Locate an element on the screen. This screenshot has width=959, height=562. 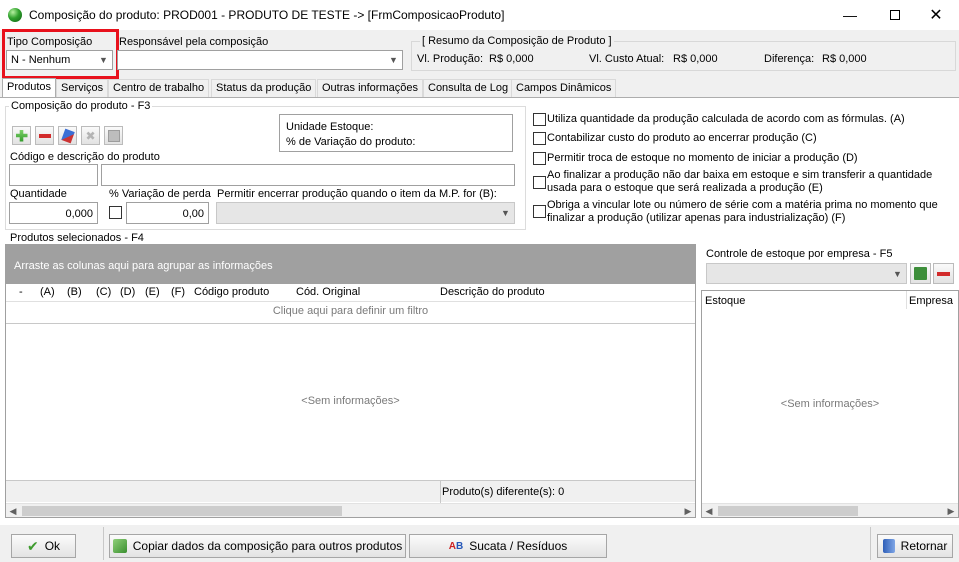
tab-consulta-log: Consulta de Log is located at coordinates (468, 88).